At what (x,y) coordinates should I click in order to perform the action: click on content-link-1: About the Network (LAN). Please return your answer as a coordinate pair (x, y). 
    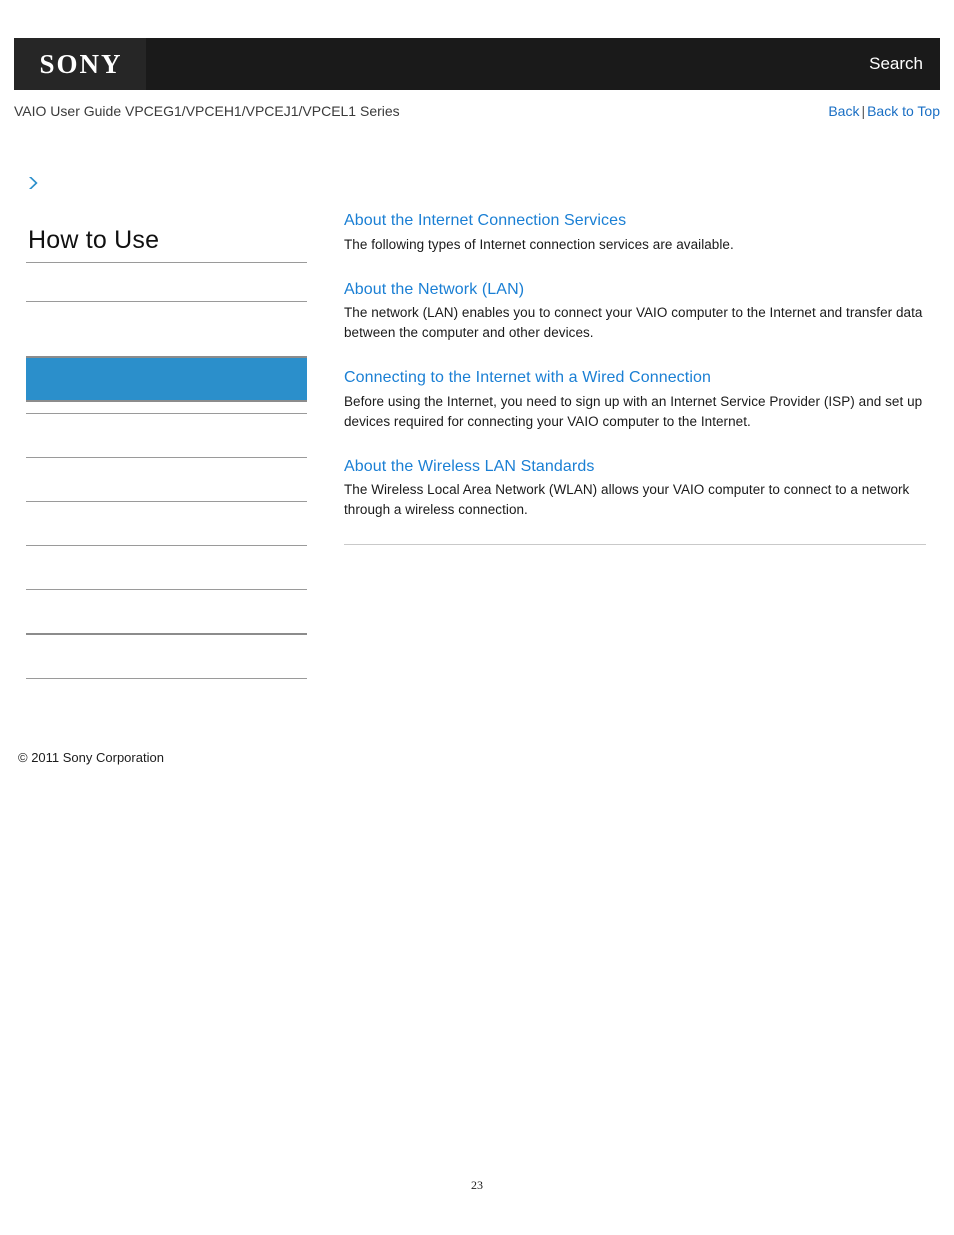
    Looking at the image, I should click on (635, 290).